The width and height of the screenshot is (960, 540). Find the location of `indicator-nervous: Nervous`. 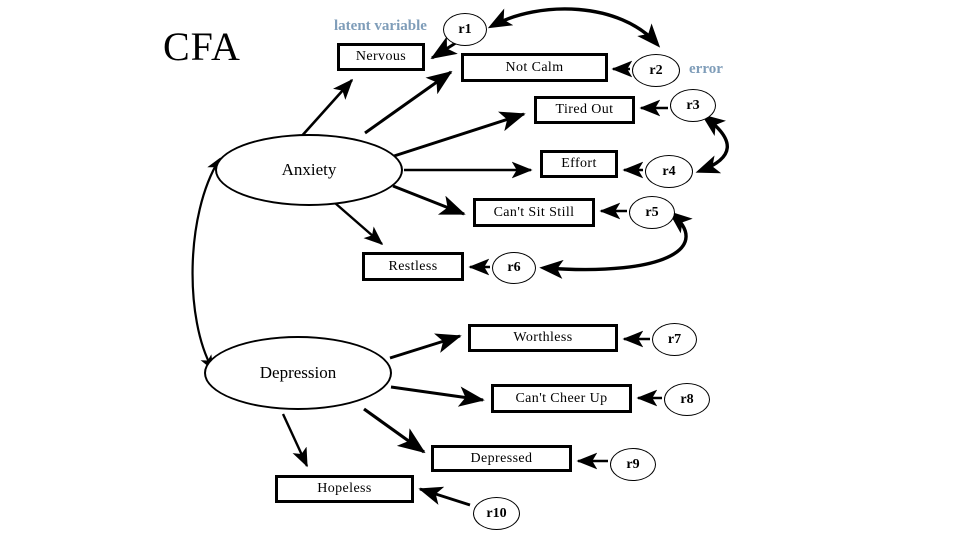

indicator-nervous: Nervous is located at coordinates (381, 57).